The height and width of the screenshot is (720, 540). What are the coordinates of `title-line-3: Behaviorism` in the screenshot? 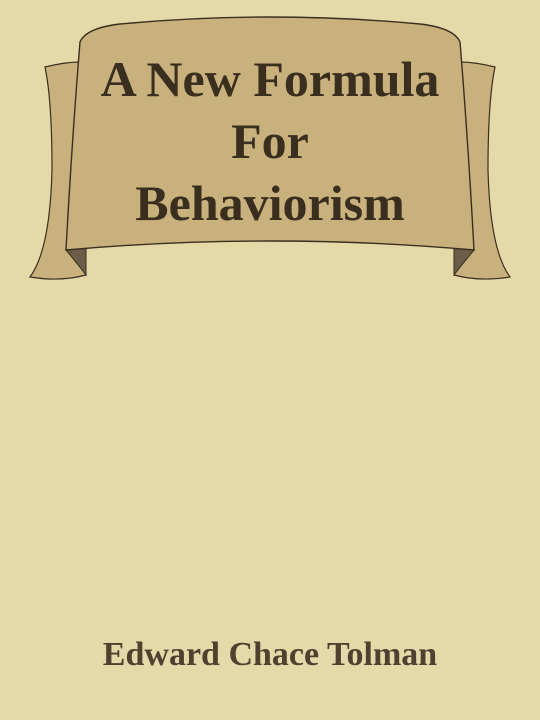 It's located at (270, 203).